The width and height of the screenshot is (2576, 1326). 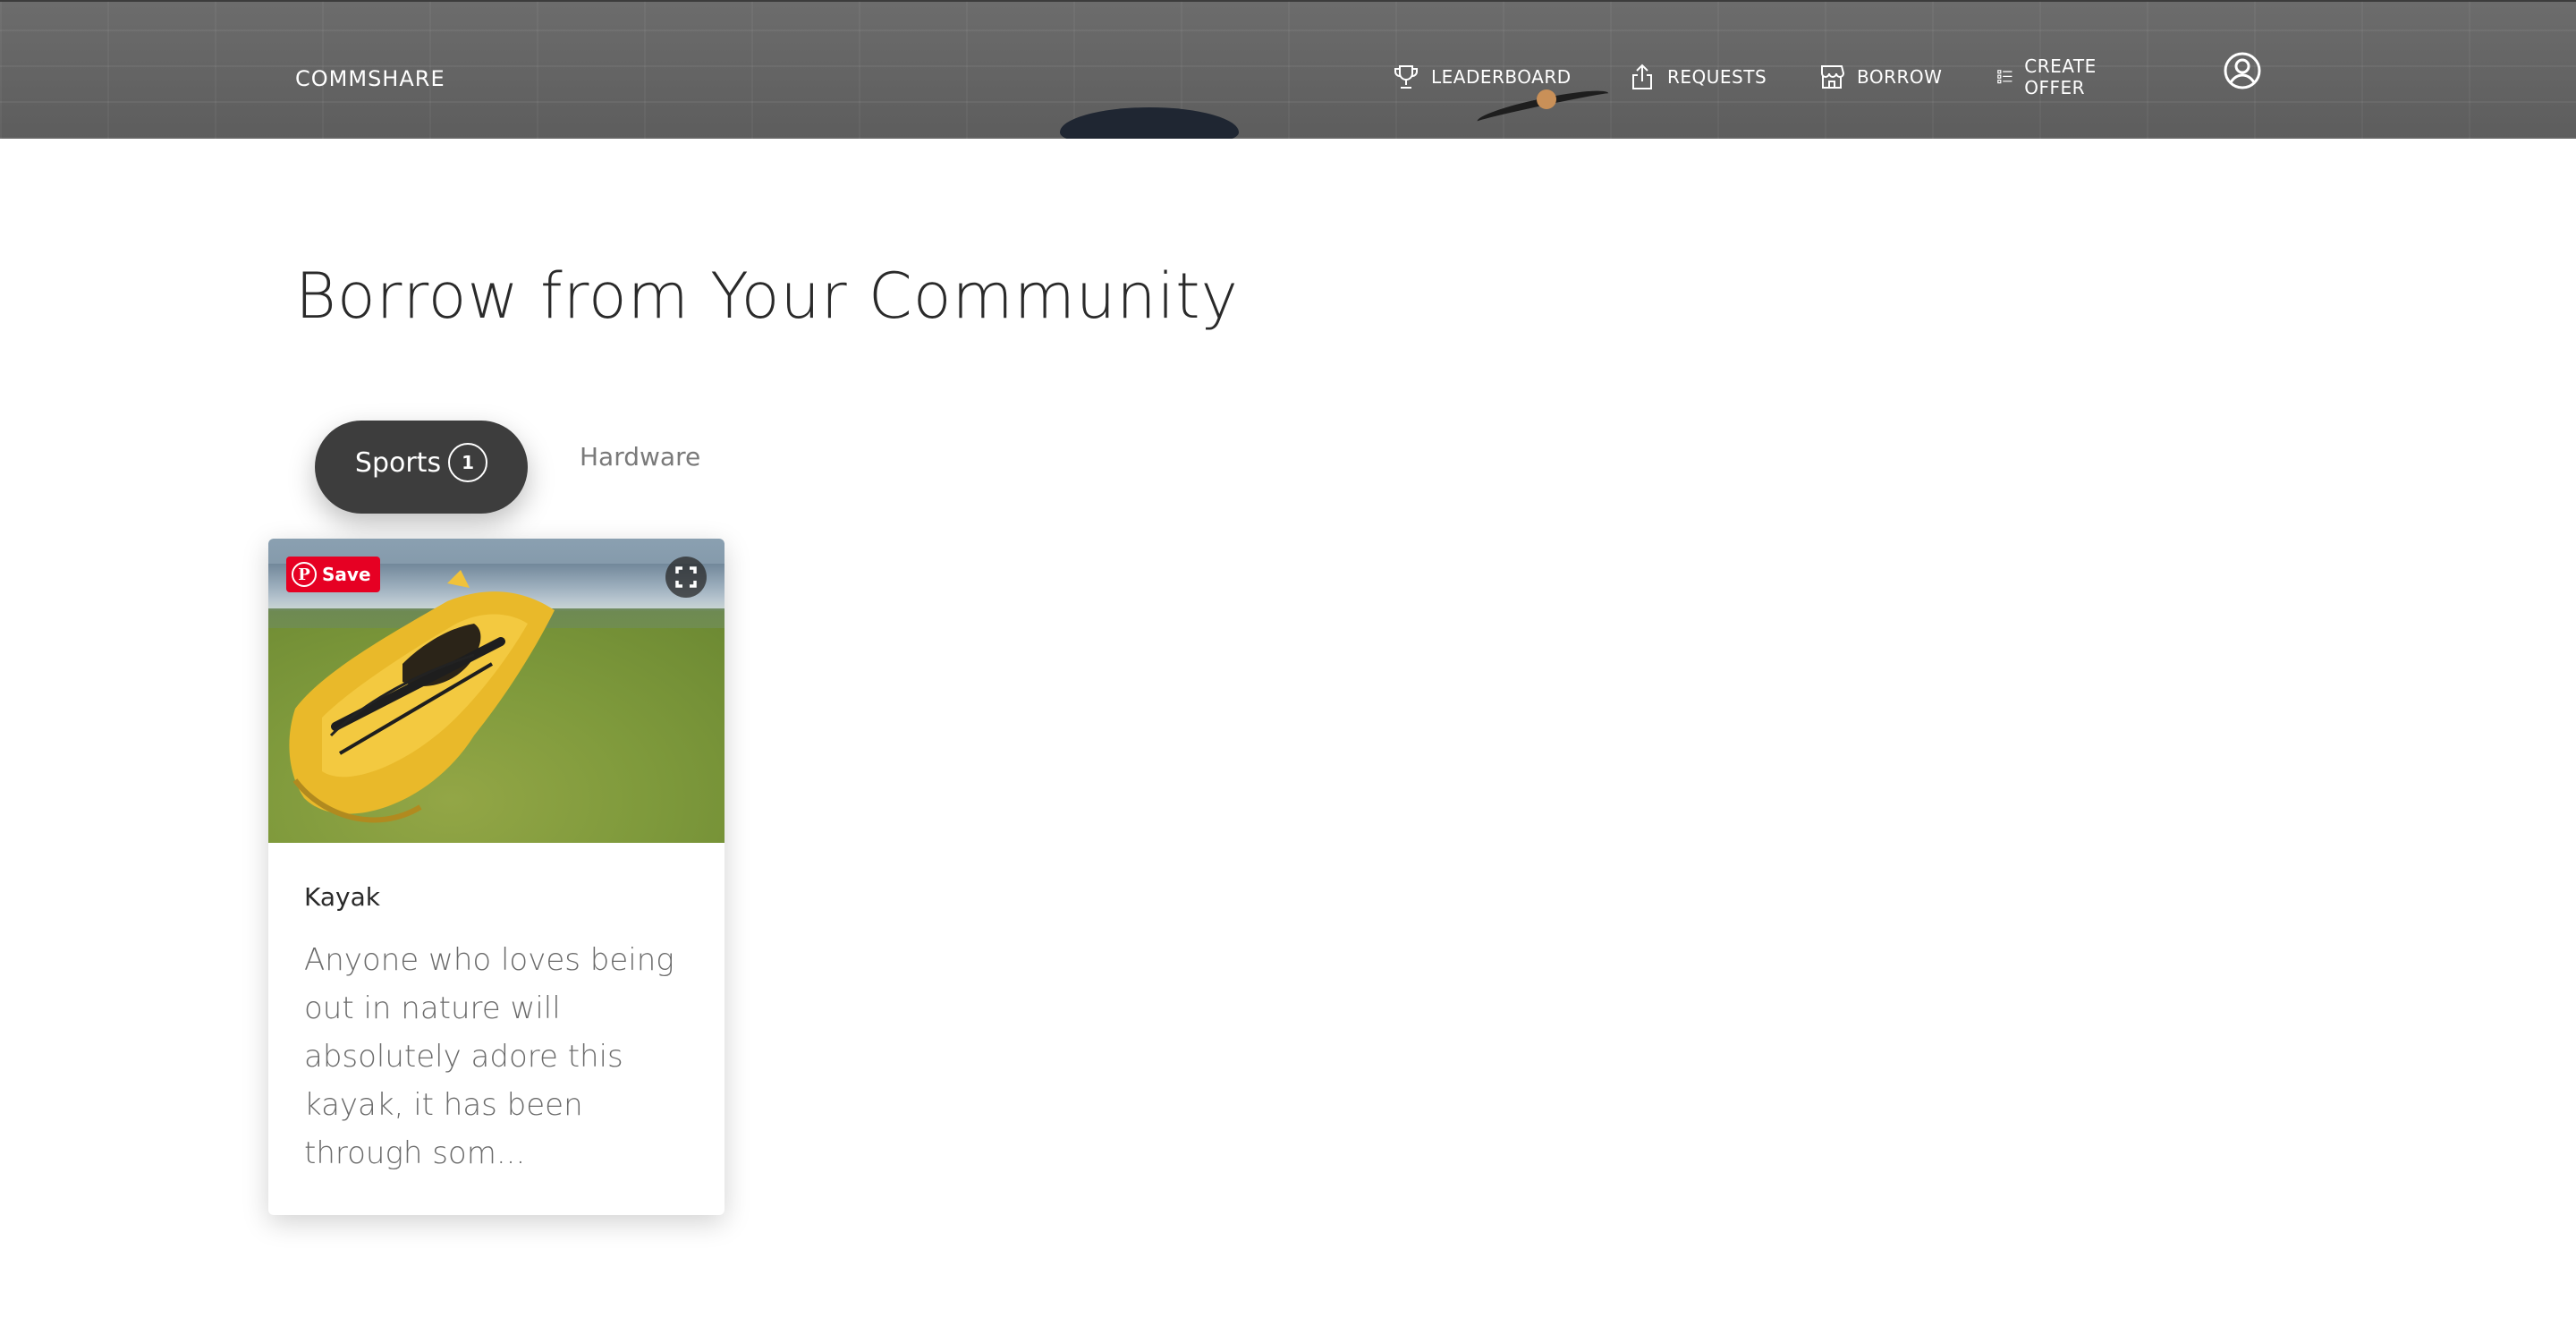 I want to click on item-image: P Save, so click(x=496, y=691).